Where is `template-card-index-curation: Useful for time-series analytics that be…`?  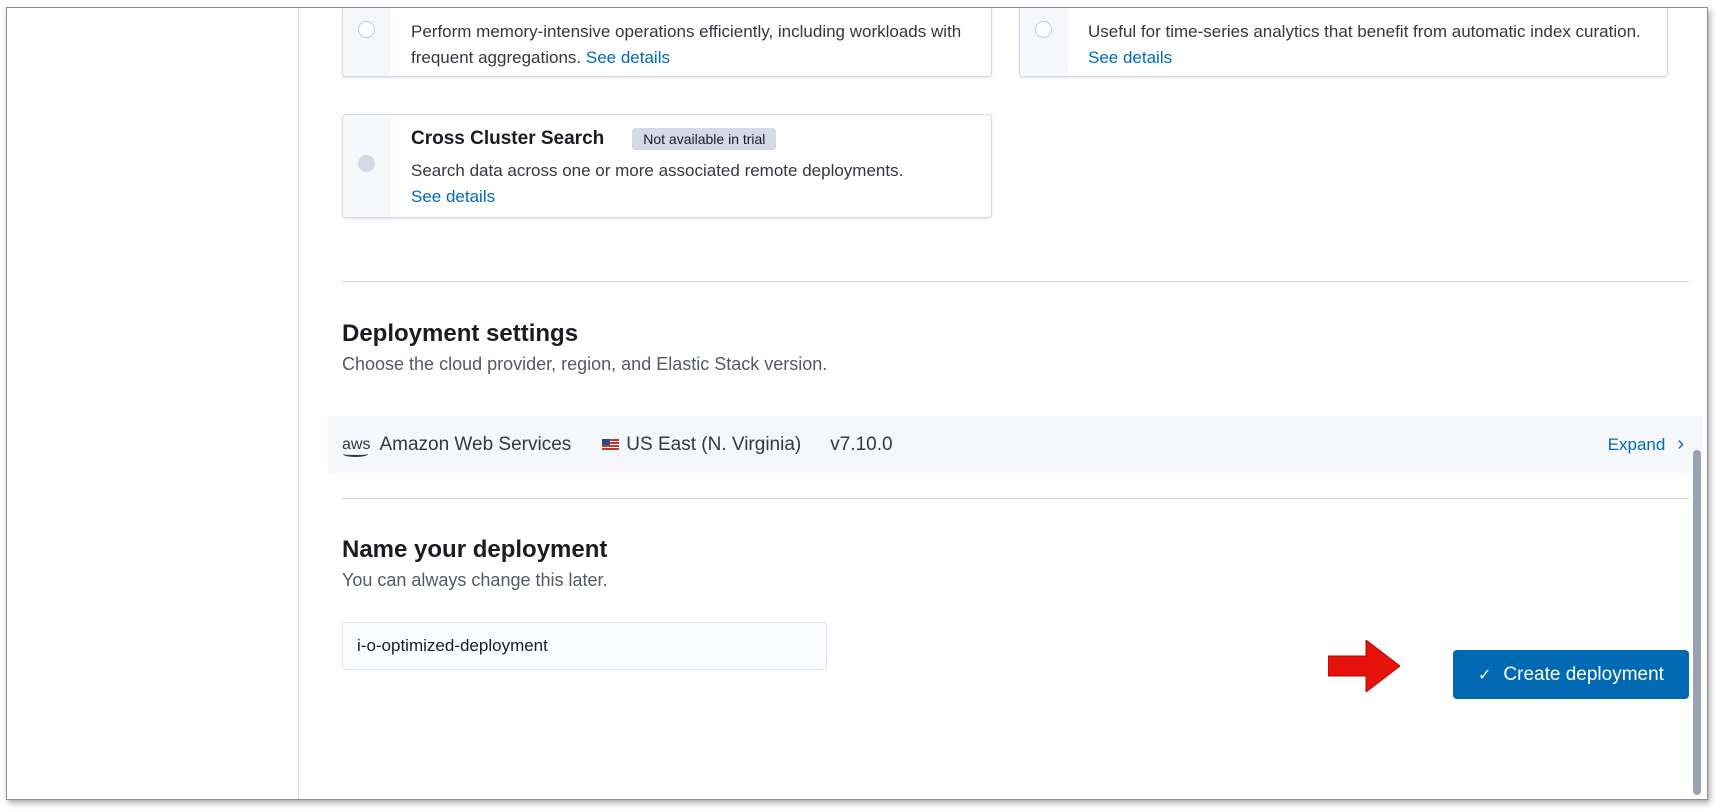 template-card-index-curation: Useful for time-series analytics that be… is located at coordinates (1343, 42).